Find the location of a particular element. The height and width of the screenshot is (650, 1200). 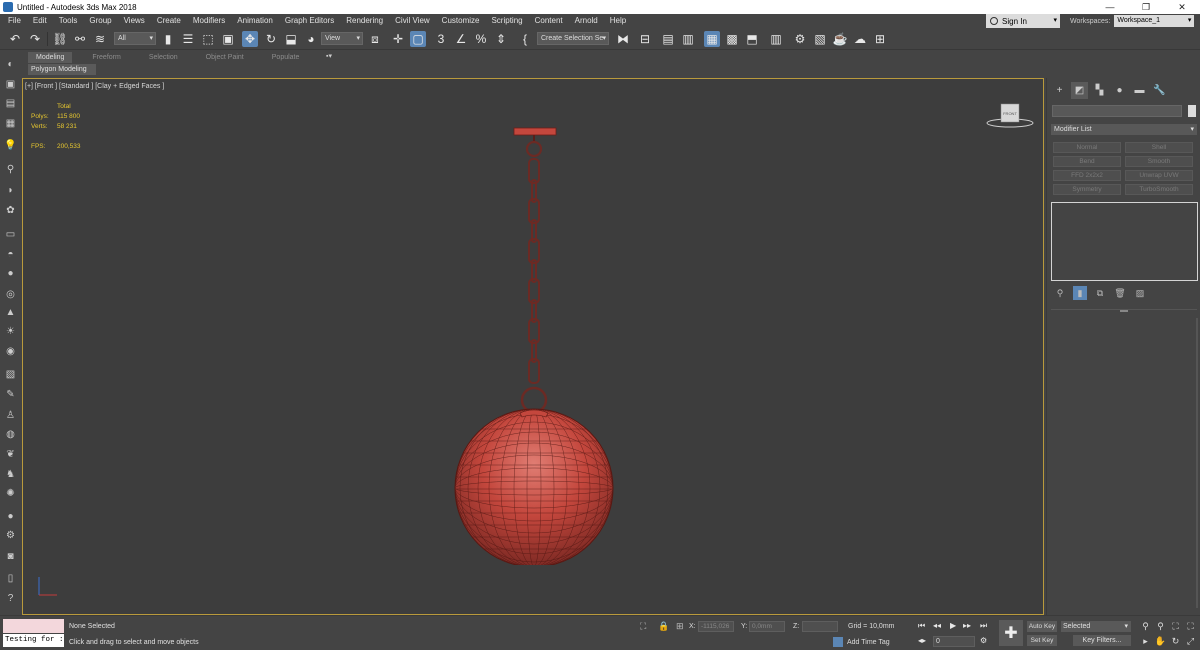

mirror-icon: ⧓ is located at coordinates (623, 39).